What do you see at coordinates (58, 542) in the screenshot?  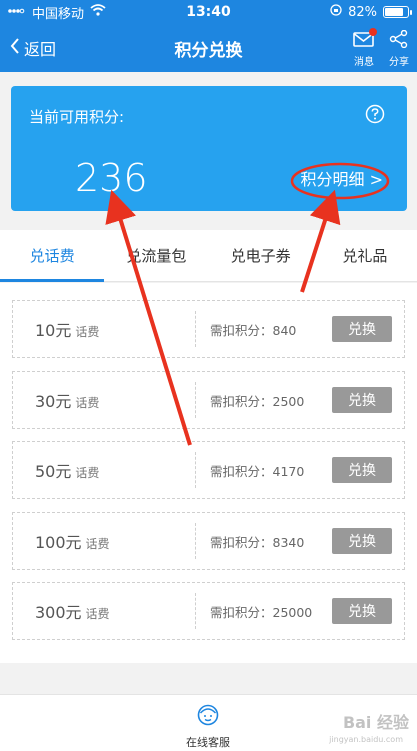 I see `voucher-amount: 100元` at bounding box center [58, 542].